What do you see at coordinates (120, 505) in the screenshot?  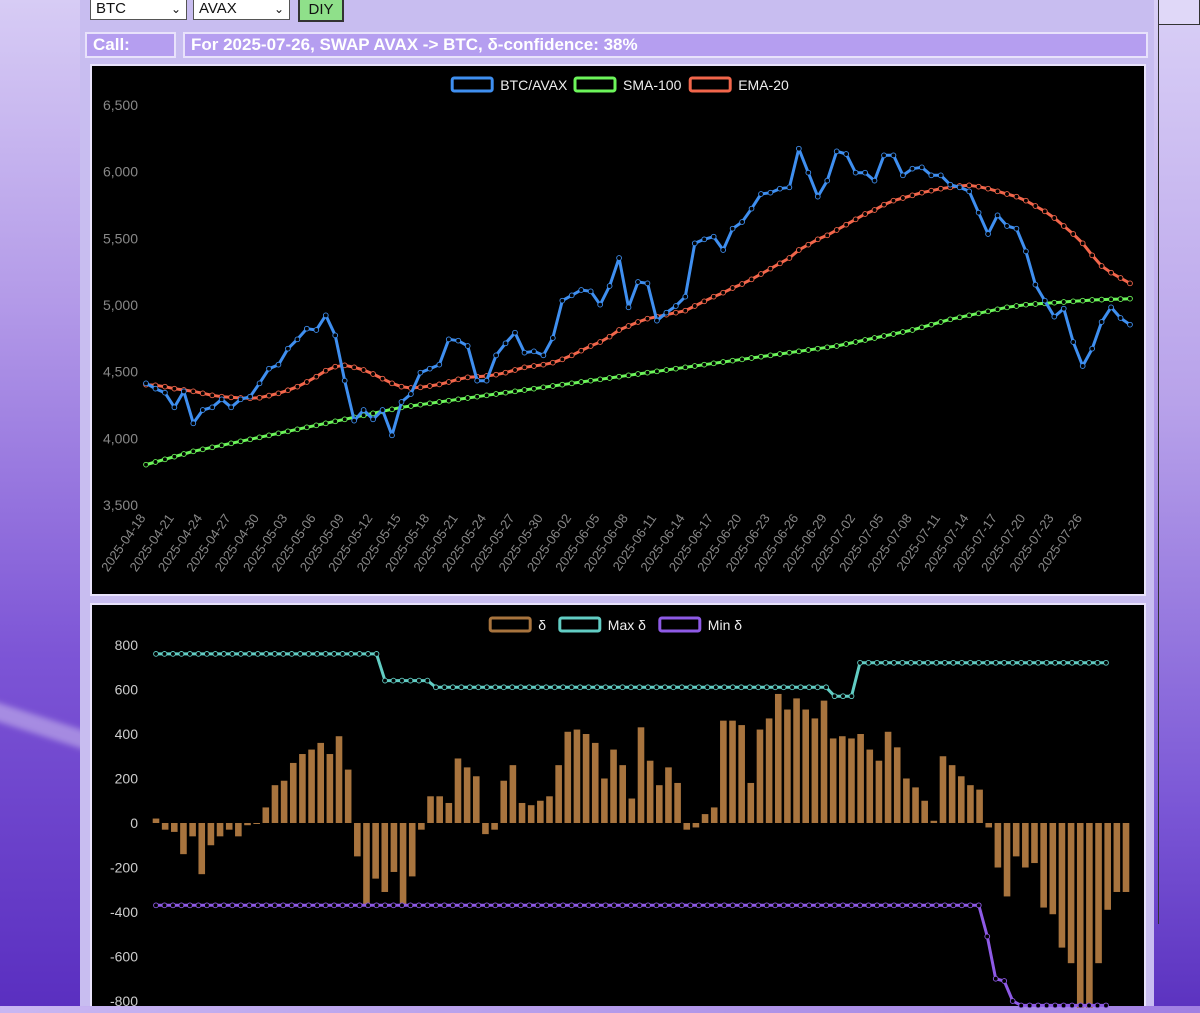 I see `y-tick-label: 3,500` at bounding box center [120, 505].